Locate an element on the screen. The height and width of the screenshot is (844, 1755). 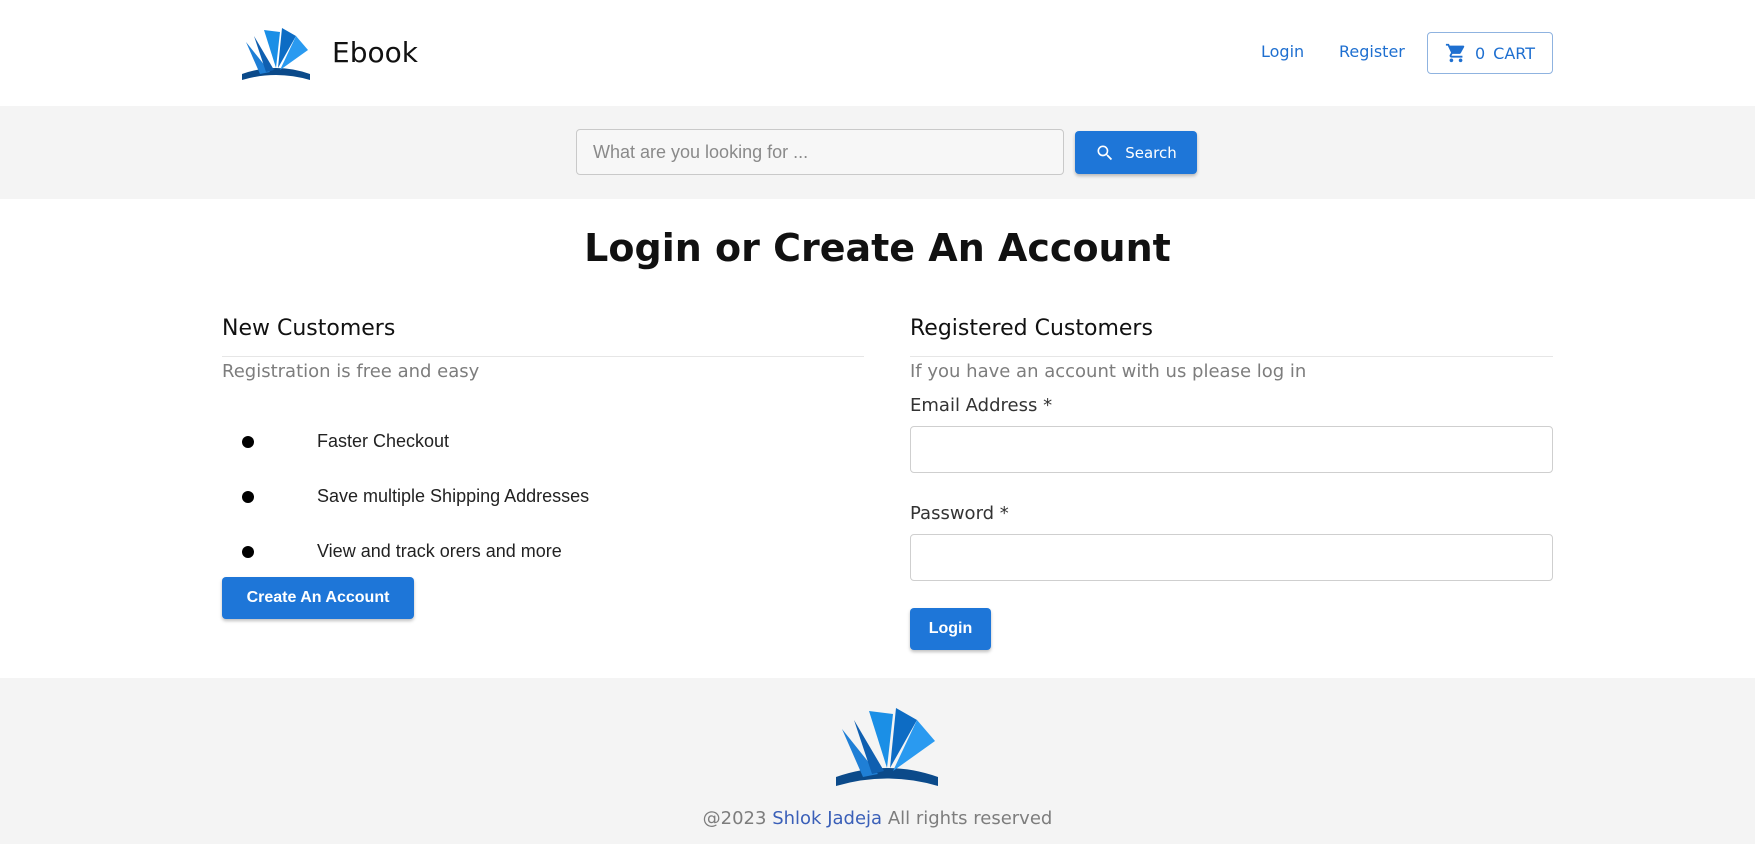
create-account-button: Create An Account is located at coordinates (318, 598).